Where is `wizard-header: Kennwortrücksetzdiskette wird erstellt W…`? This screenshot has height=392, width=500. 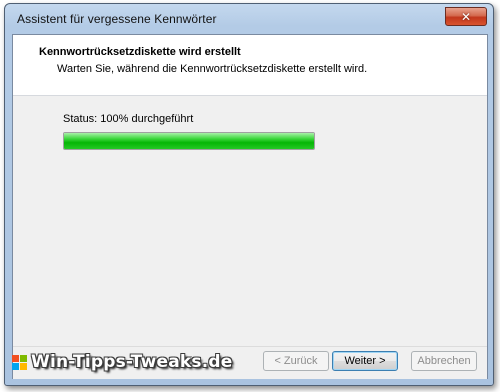
wizard-header: Kennwortrücksetzdiskette wird erstellt W… is located at coordinates (250, 65).